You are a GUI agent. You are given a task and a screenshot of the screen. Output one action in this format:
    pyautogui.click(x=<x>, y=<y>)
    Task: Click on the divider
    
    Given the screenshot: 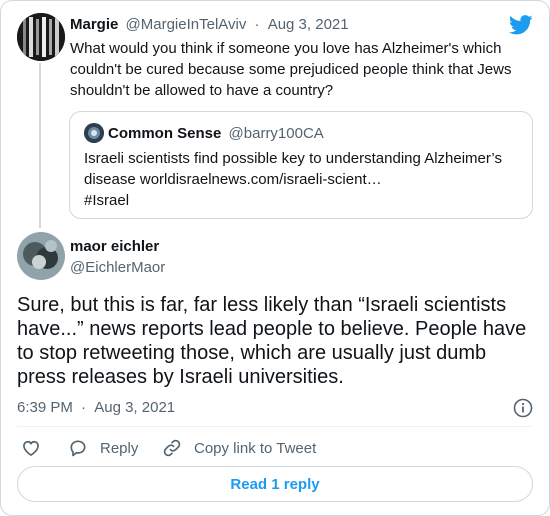 What is the action you would take?
    pyautogui.click(x=275, y=426)
    